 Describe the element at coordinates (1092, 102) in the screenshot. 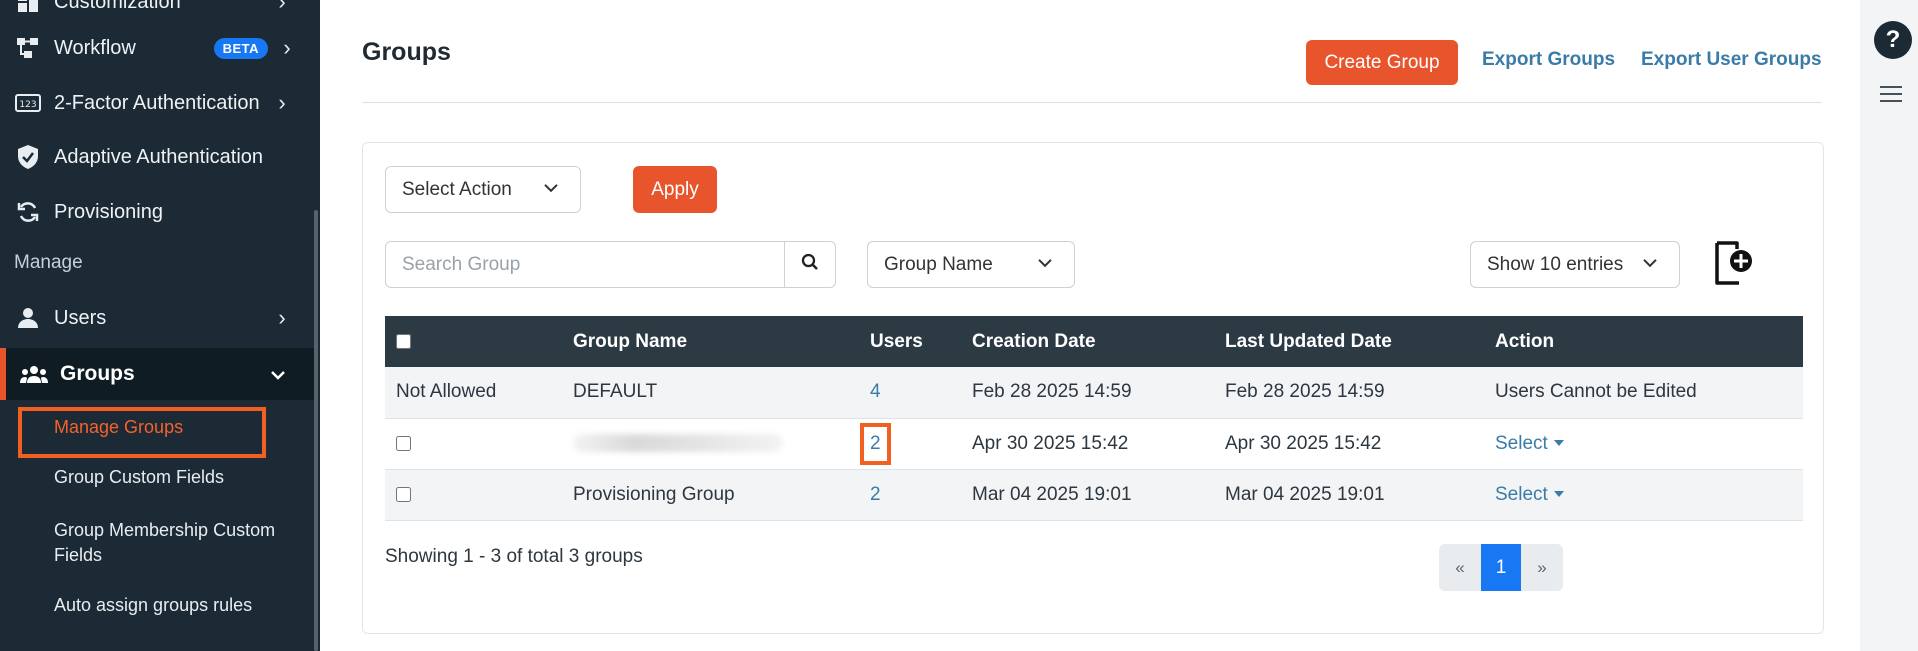

I see `divider` at that location.